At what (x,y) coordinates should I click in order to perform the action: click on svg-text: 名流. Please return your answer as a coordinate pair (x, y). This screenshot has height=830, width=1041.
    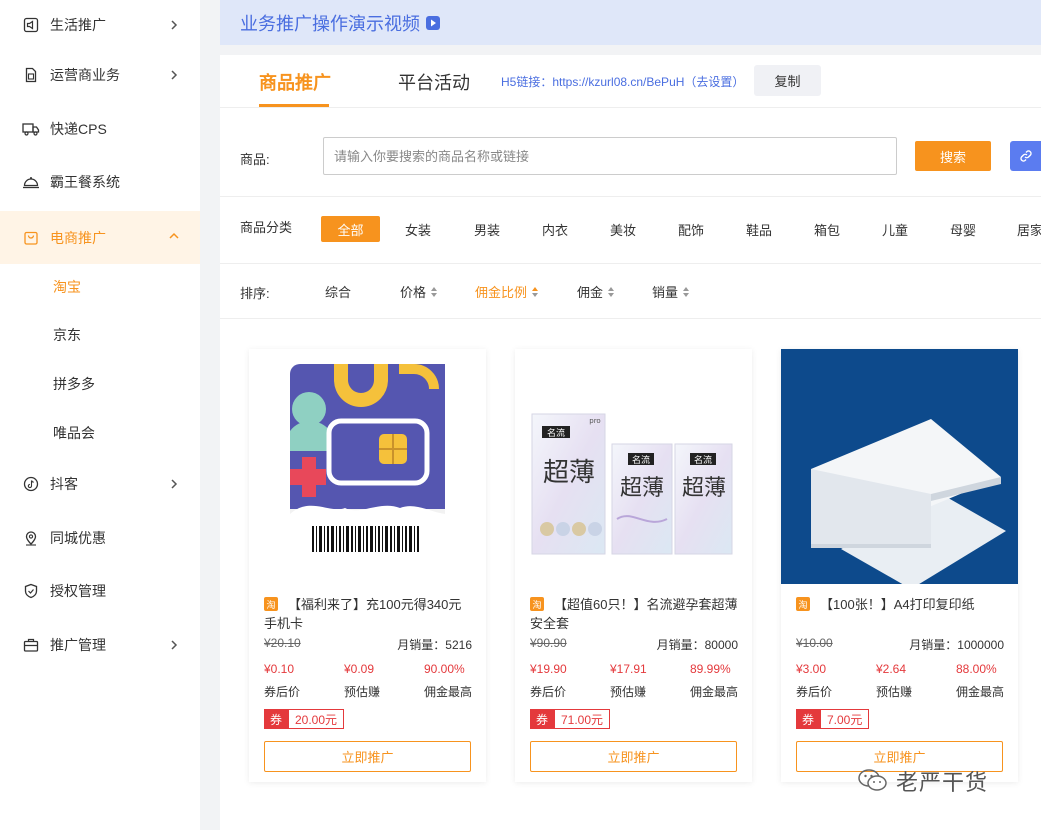
    Looking at the image, I should click on (556, 433).